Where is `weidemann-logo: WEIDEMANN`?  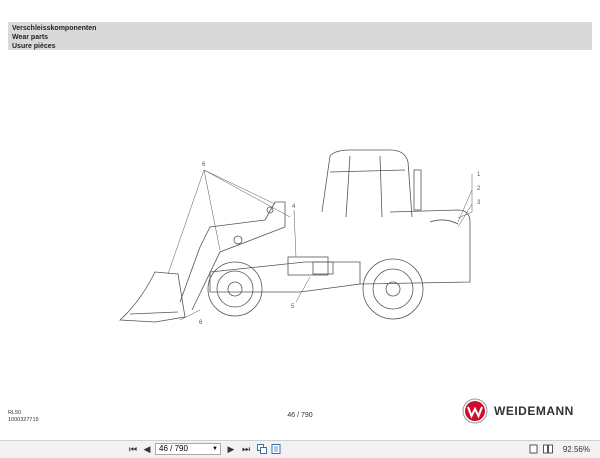 weidemann-logo: WEIDEMANN is located at coordinates (518, 411).